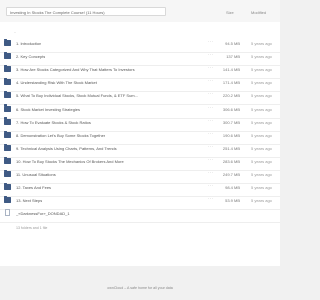 The width and height of the screenshot is (320, 300). What do you see at coordinates (258, 12) in the screenshot?
I see `modified-column-header: Modified` at bounding box center [258, 12].